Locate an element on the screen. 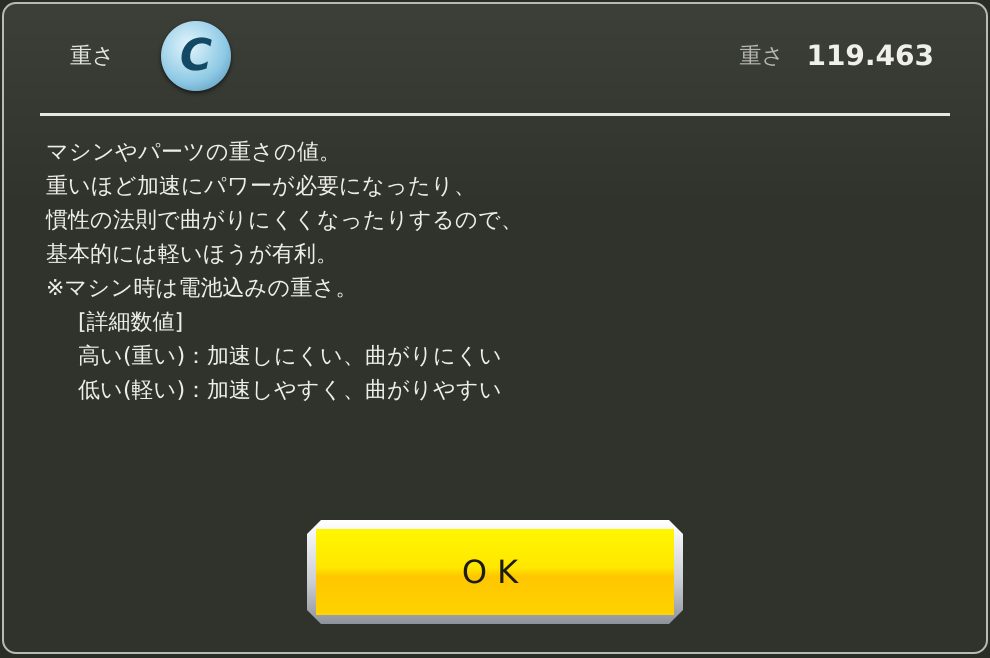  description-line: [詳細数値] is located at coordinates (130, 323).